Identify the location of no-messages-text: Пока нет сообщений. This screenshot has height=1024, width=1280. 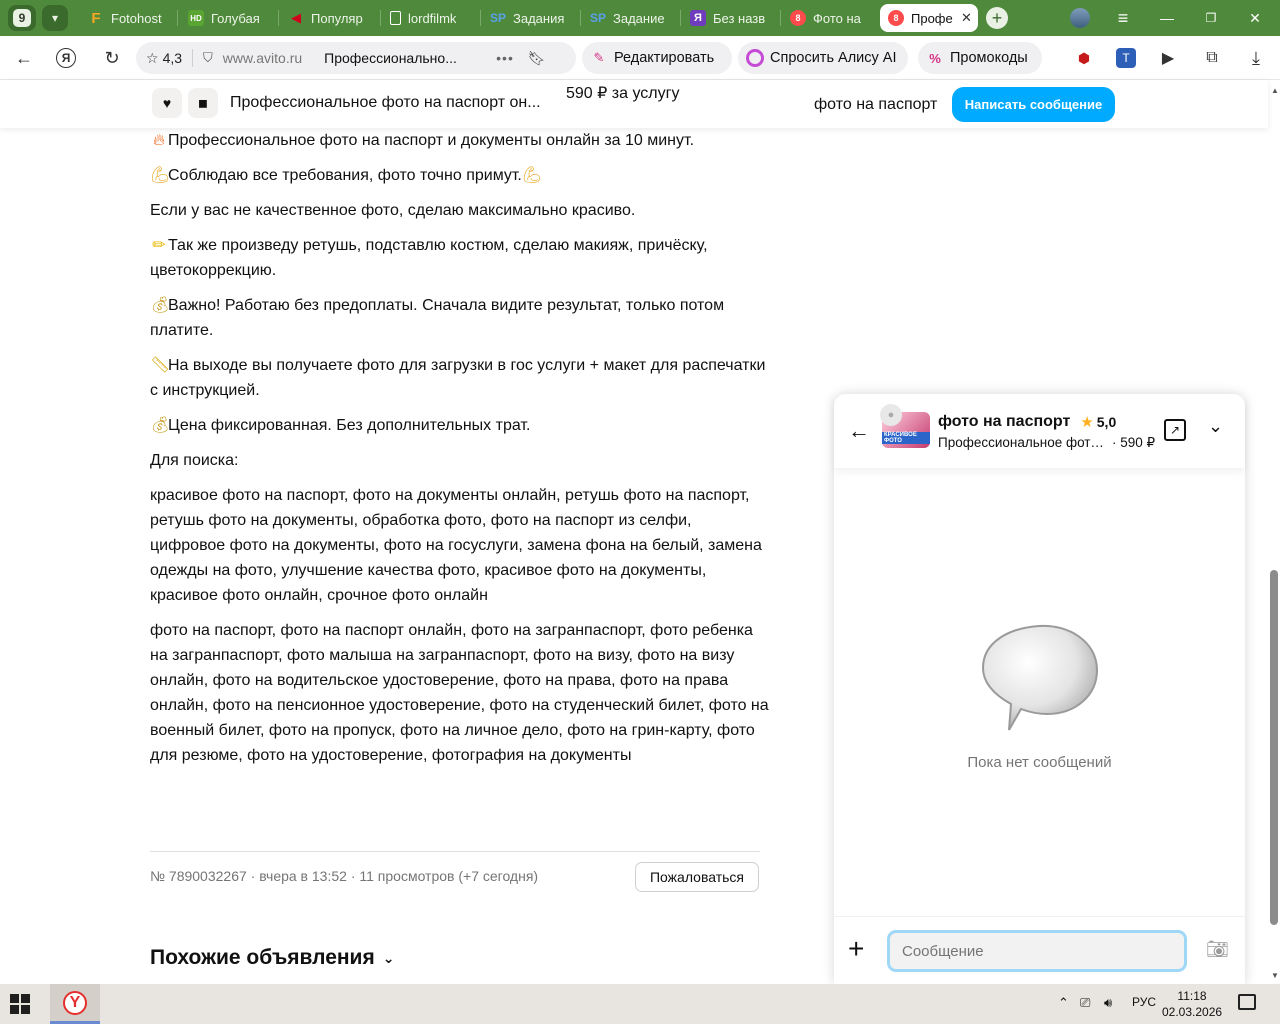
(1039, 762).